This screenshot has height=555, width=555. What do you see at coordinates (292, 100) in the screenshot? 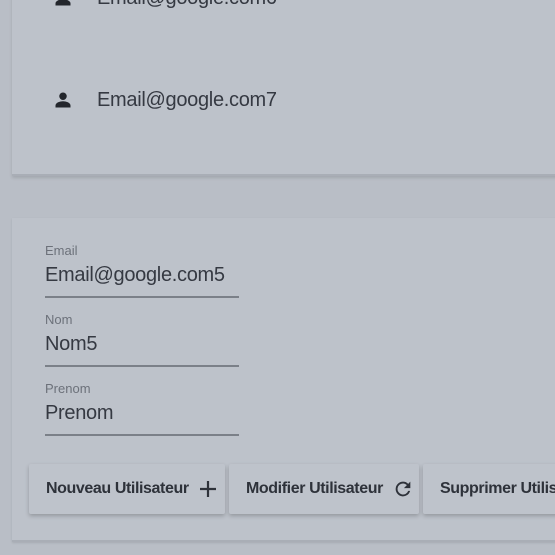
I see `user-list-item: Email@google.com7` at bounding box center [292, 100].